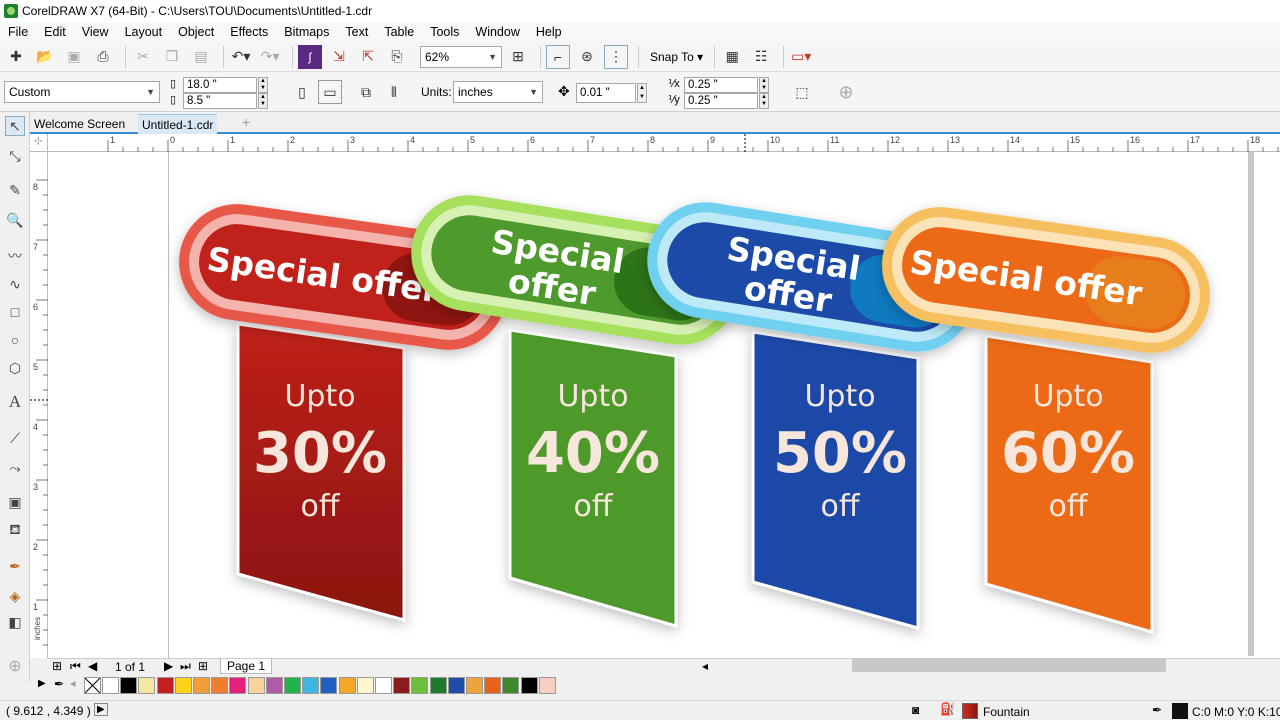 This screenshot has width=1280, height=720. Describe the element at coordinates (721, 101) in the screenshot. I see `duplicate-y-input: 0.25 "` at that location.